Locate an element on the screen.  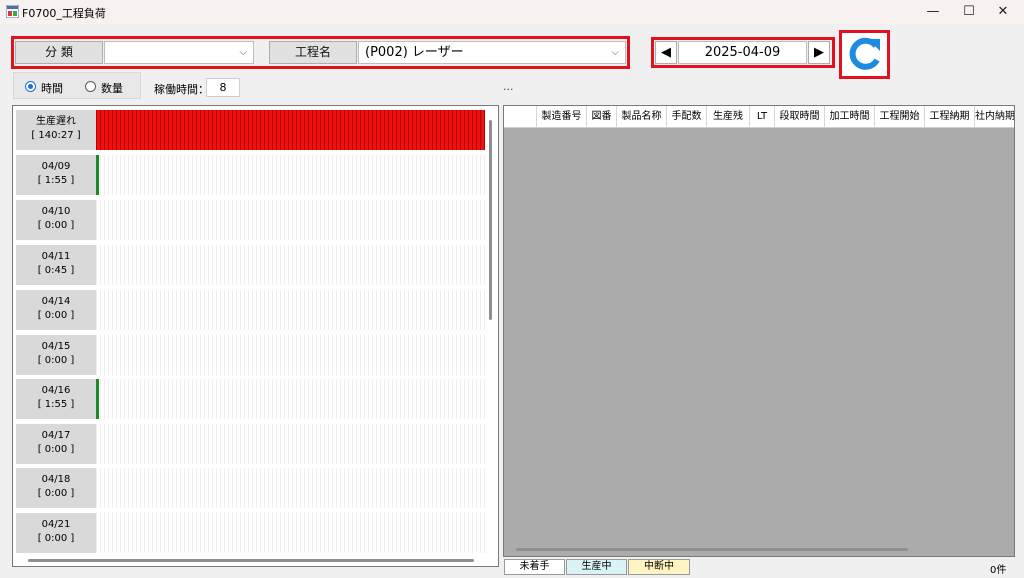
row-header-corner is located at coordinates (520, 116).